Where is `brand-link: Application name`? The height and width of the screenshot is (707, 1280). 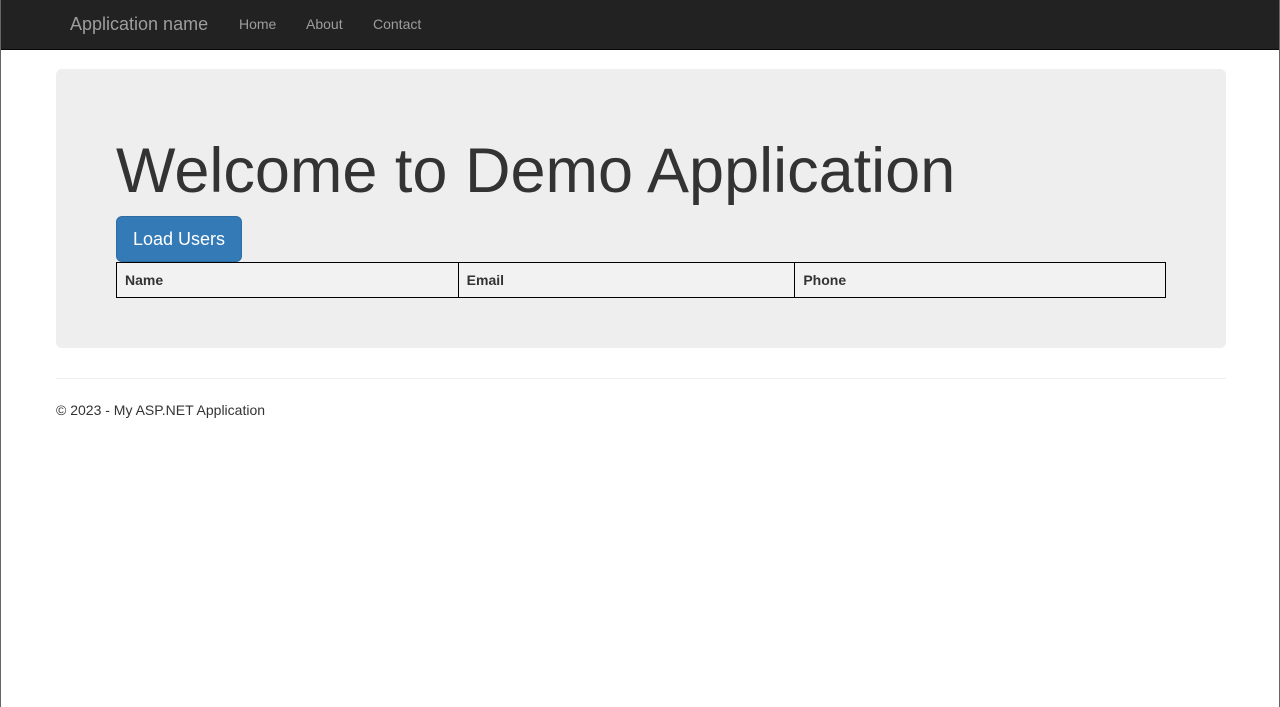 brand-link: Application name is located at coordinates (139, 24).